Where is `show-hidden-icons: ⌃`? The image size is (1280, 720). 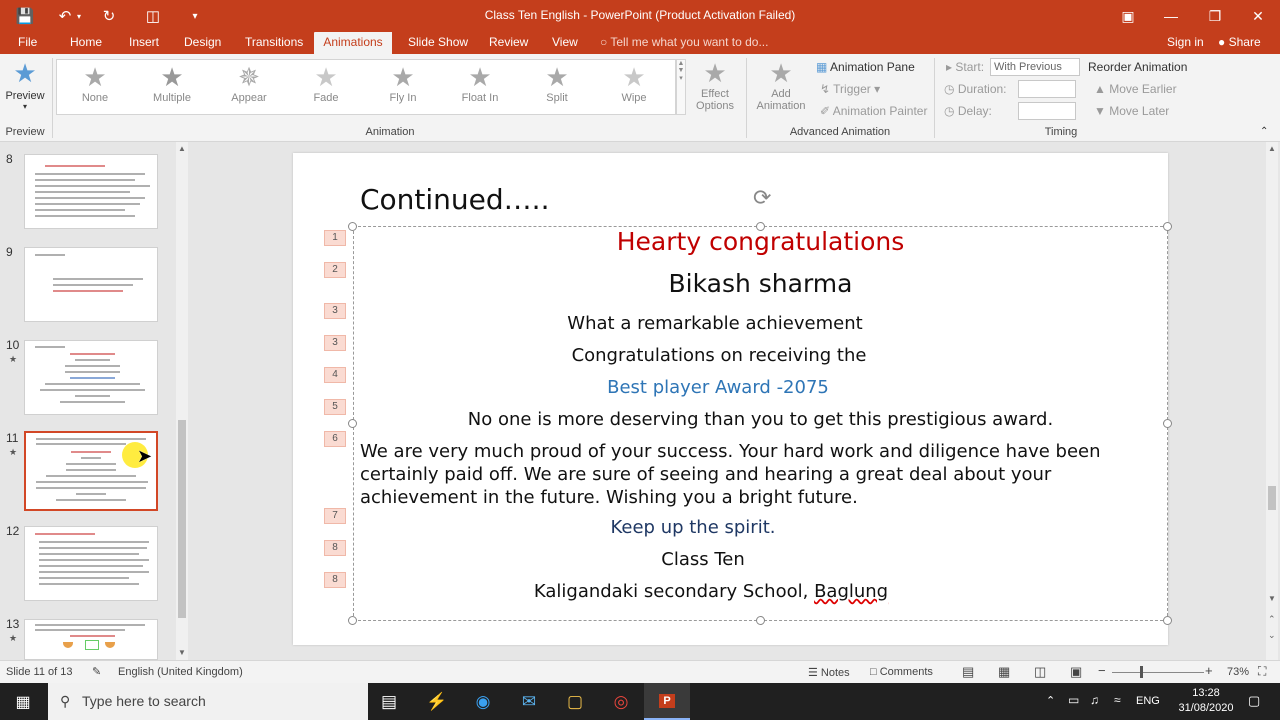 show-hidden-icons: ⌃ is located at coordinates (1050, 700).